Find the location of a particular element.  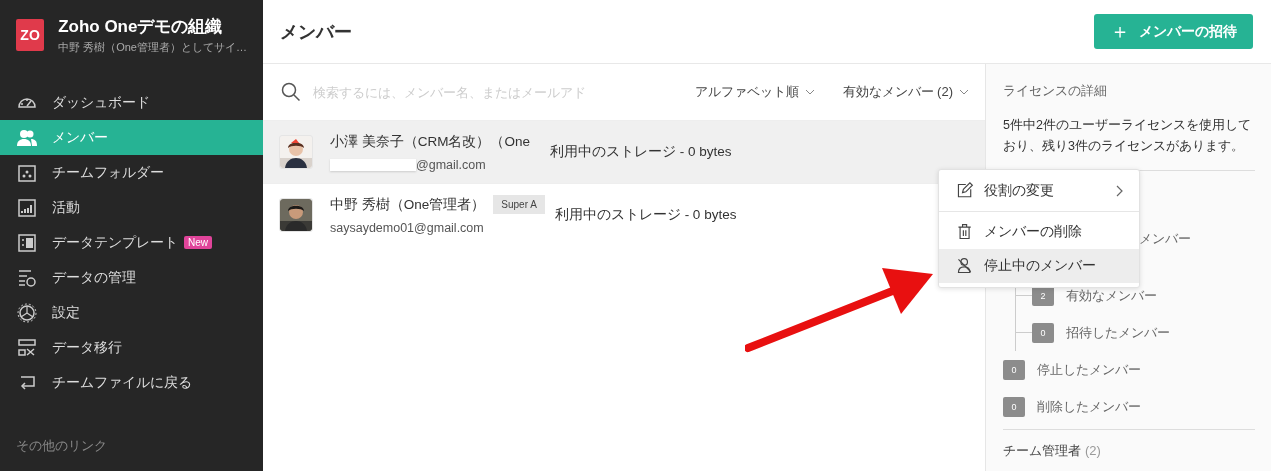

other-links-heading: その他のリンク is located at coordinates (61, 446).